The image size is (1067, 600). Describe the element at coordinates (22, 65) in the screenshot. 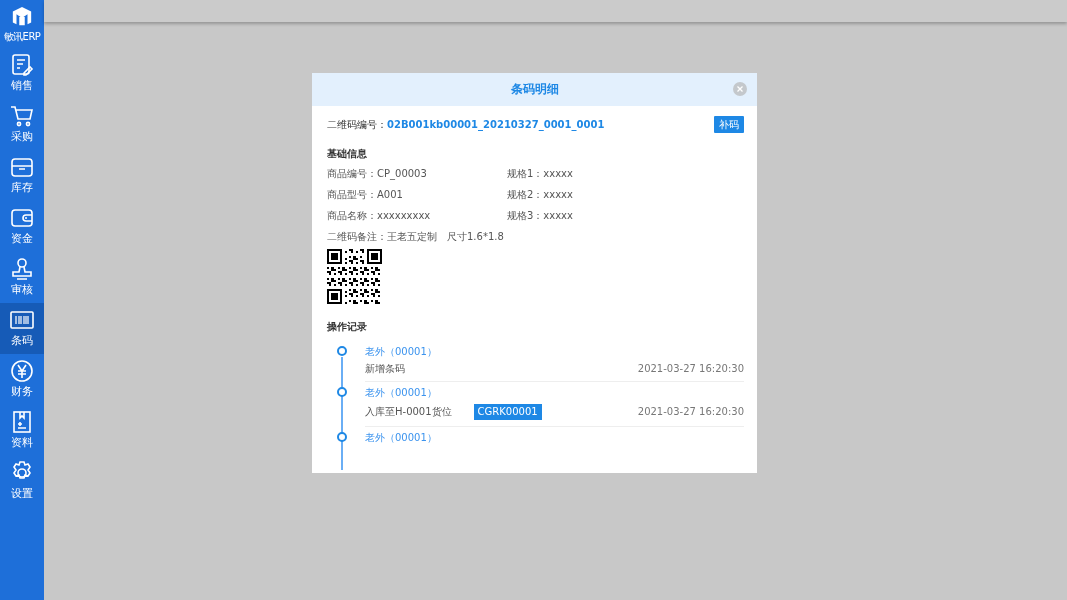

I see `note-icon` at that location.